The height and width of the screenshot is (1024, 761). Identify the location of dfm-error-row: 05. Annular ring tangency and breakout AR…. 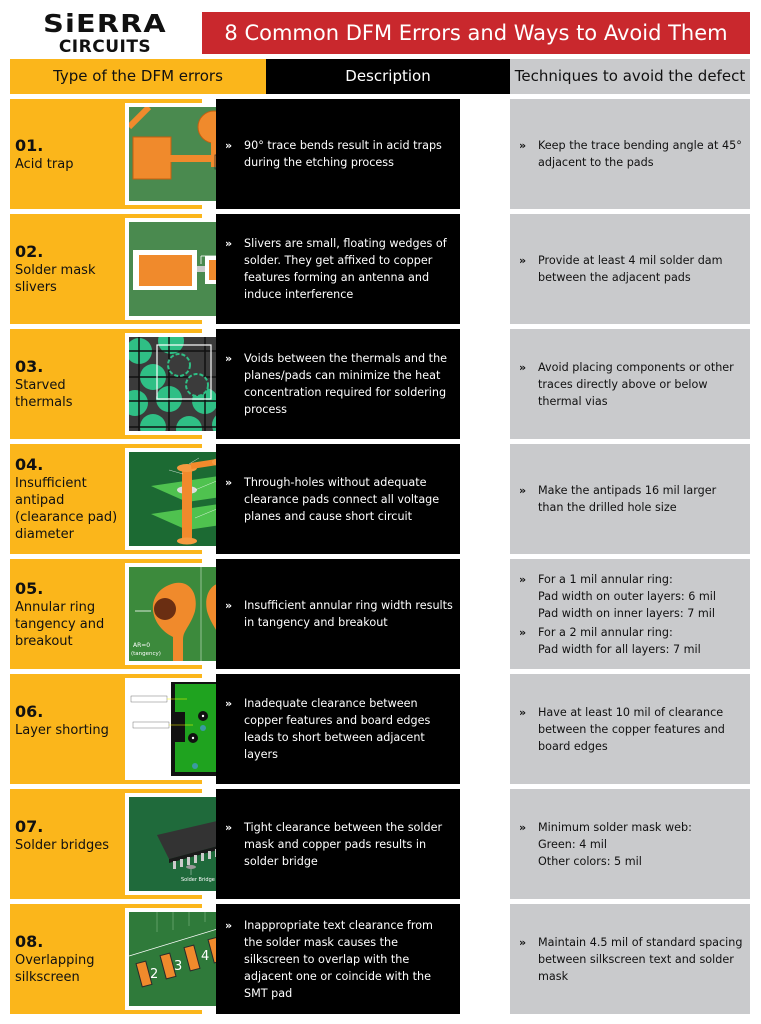
(380, 614).